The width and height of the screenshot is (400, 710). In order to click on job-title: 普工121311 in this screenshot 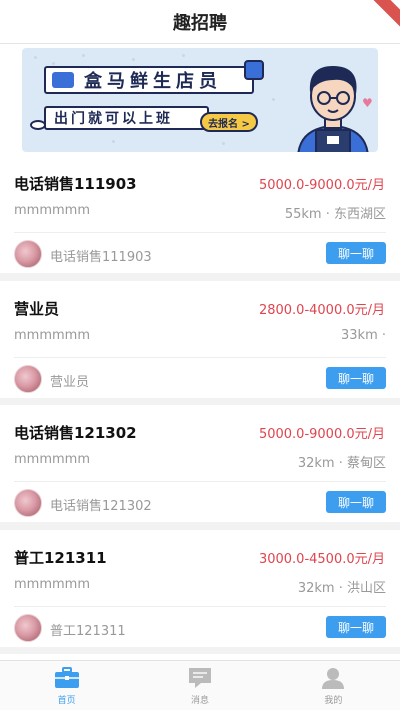, I will do `click(60, 558)`.